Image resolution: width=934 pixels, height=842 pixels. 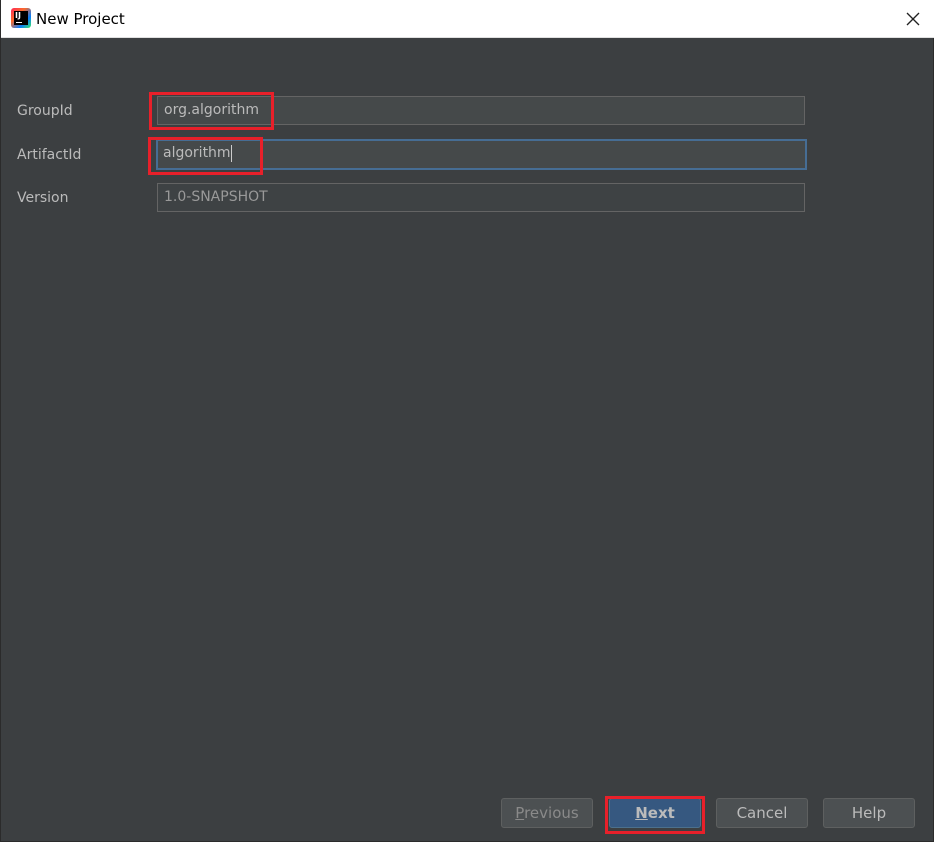 I want to click on close-icon, so click(x=913, y=19).